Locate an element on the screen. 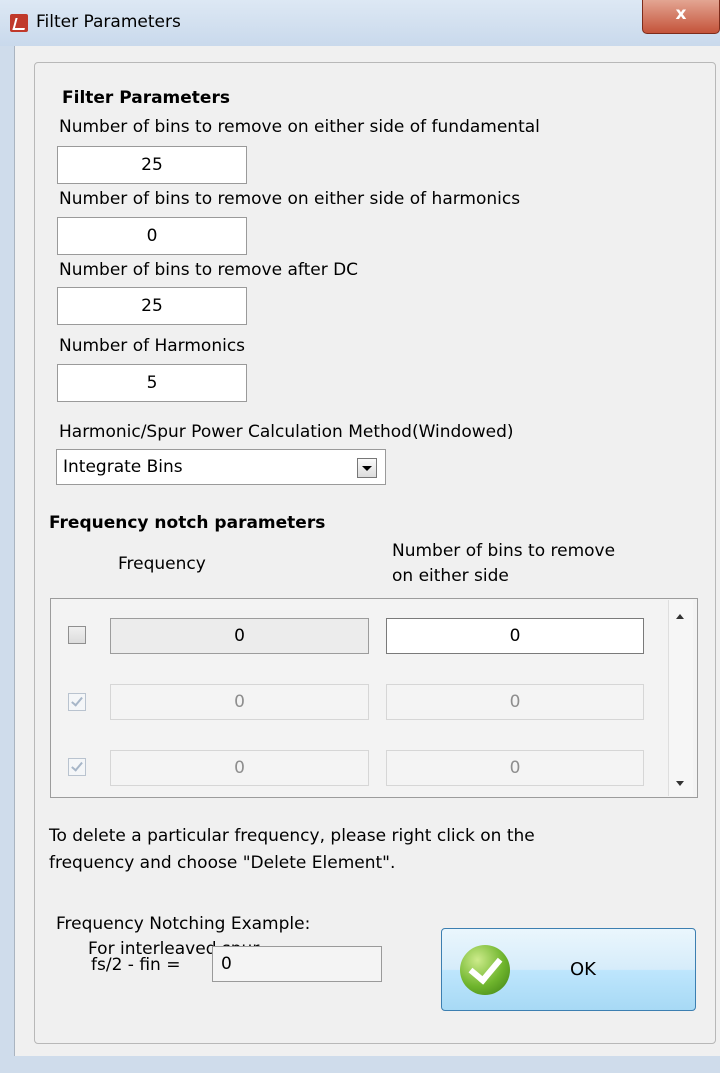 The image size is (720, 1073). window-title: Filter Parameters is located at coordinates (108, 22).